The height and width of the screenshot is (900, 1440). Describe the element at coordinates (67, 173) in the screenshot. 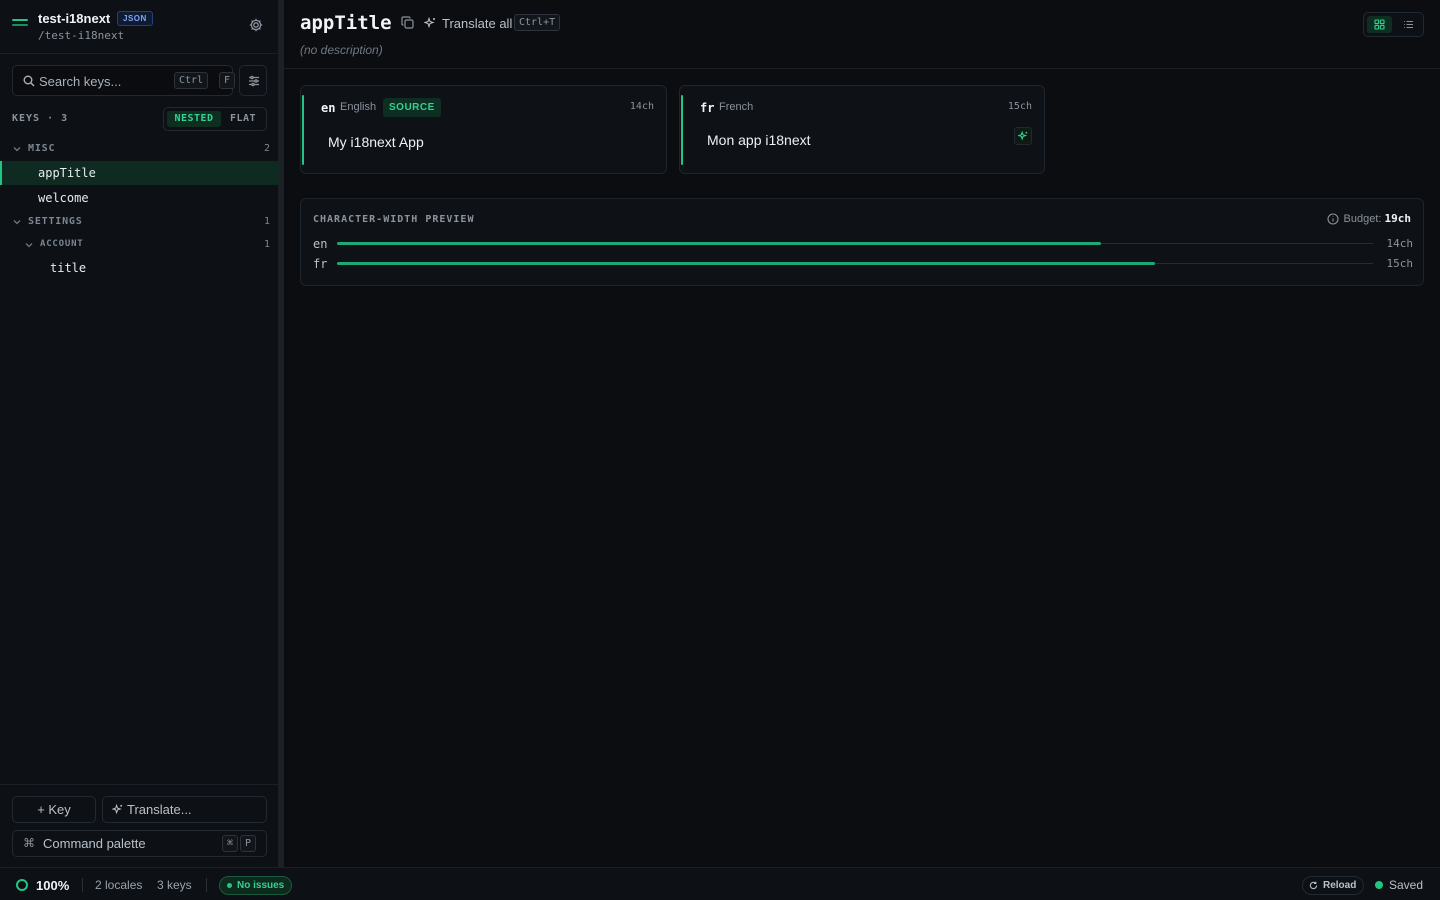

I see `tree-item-label: appTitle` at that location.